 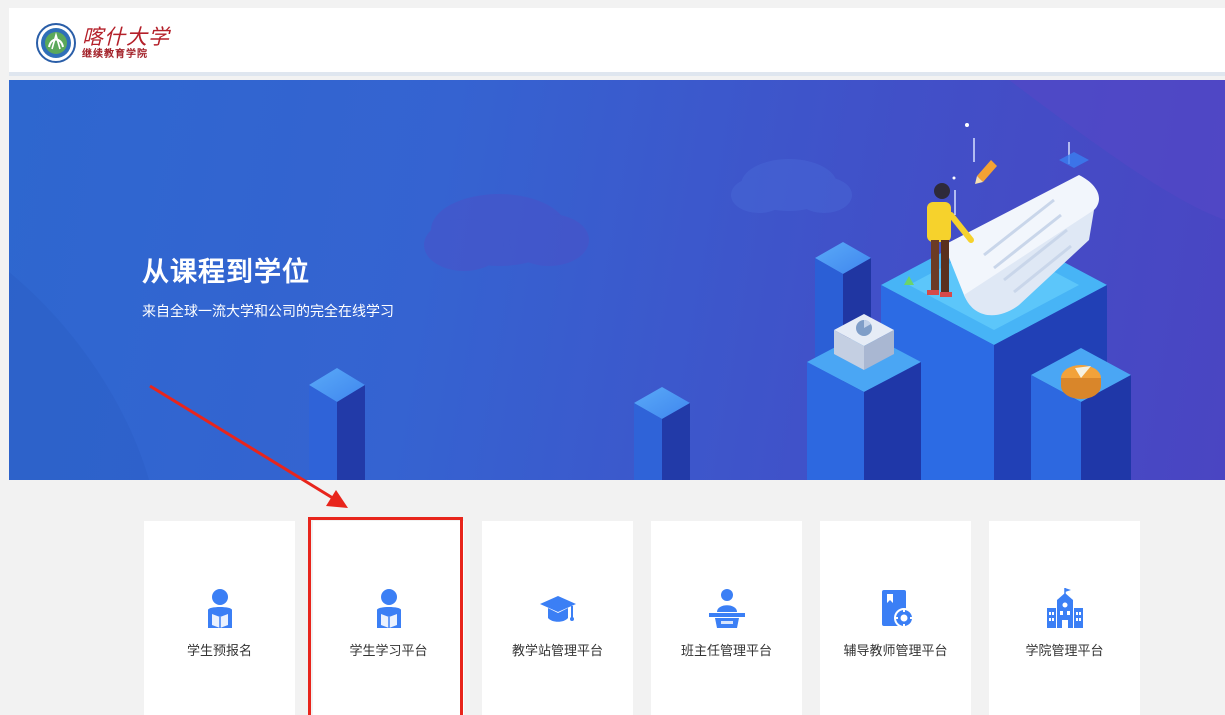 I want to click on university-seal-icon, so click(x=56, y=43).